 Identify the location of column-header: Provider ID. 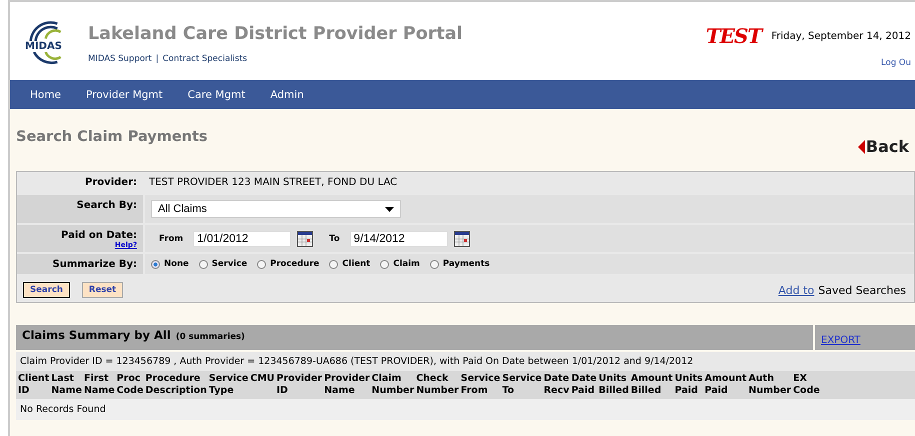
(299, 385).